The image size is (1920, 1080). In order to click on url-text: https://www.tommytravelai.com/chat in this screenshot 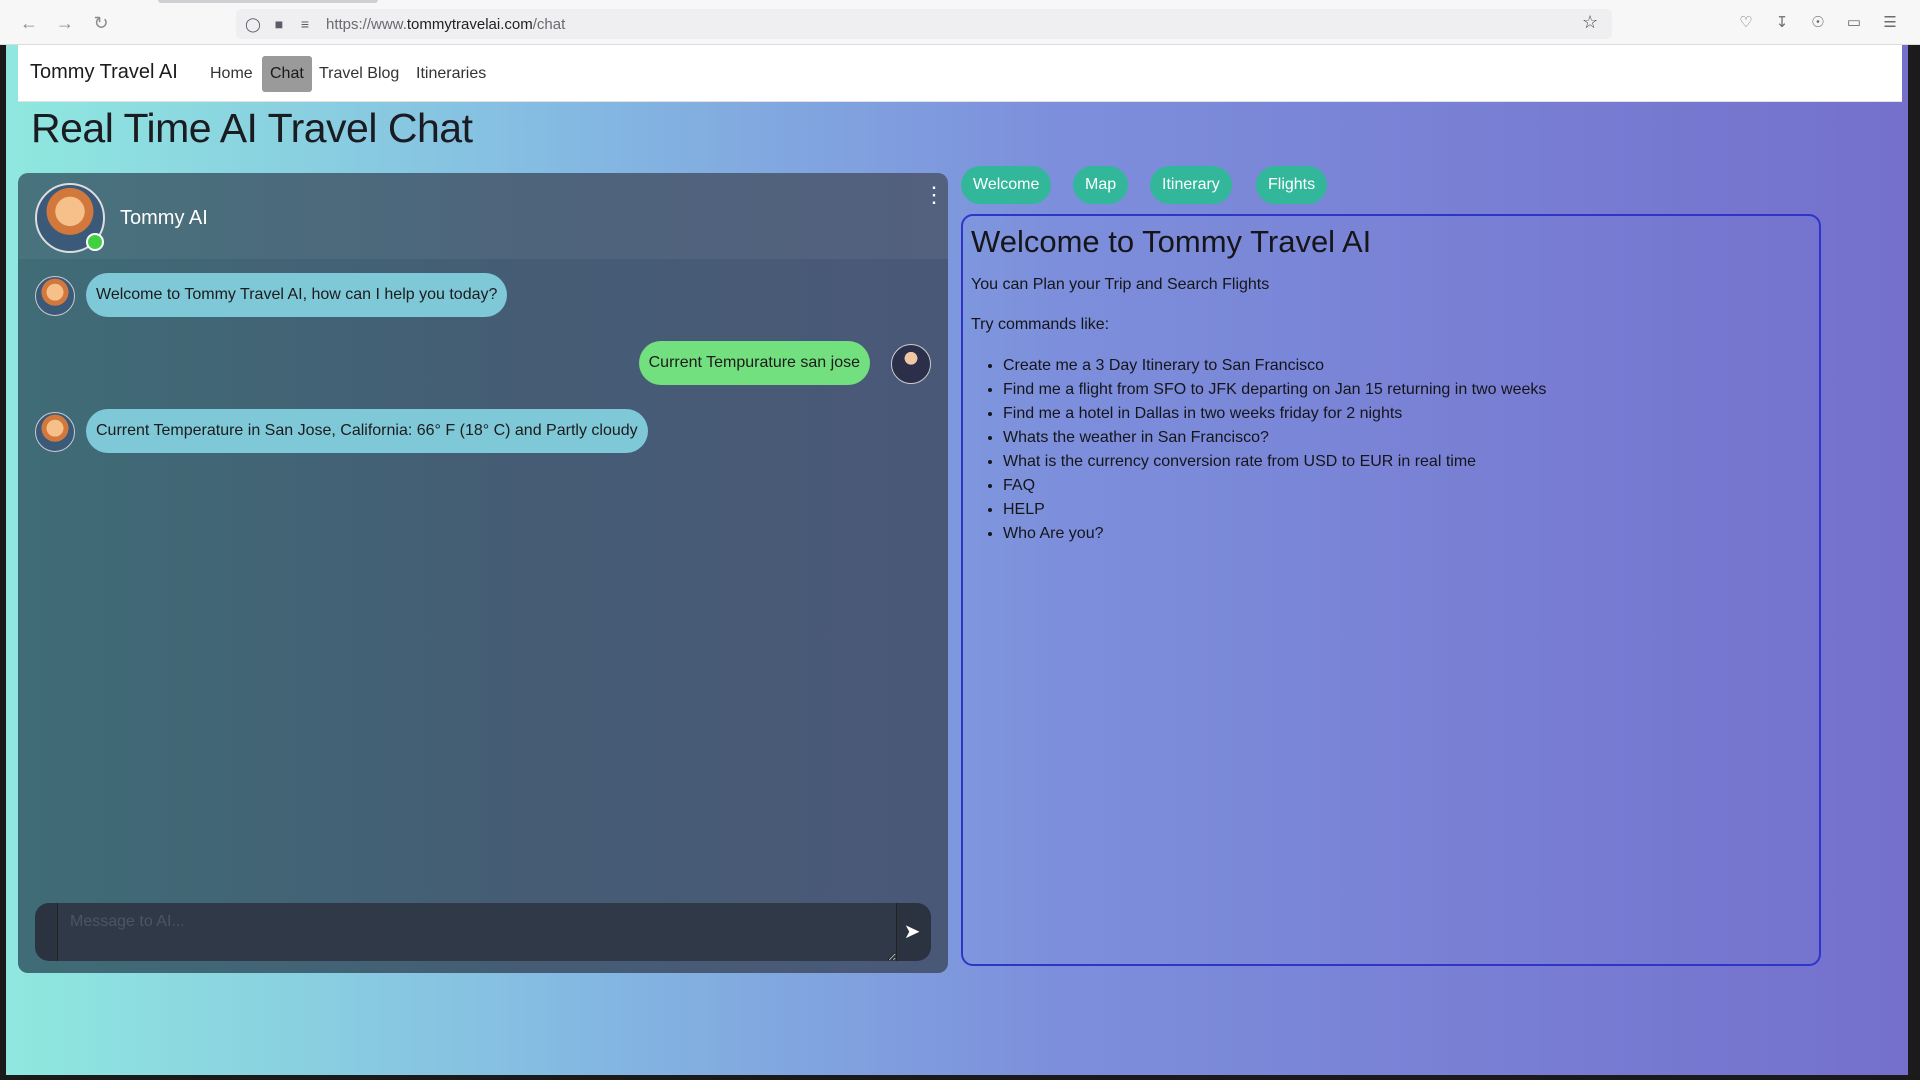, I will do `click(445, 24)`.